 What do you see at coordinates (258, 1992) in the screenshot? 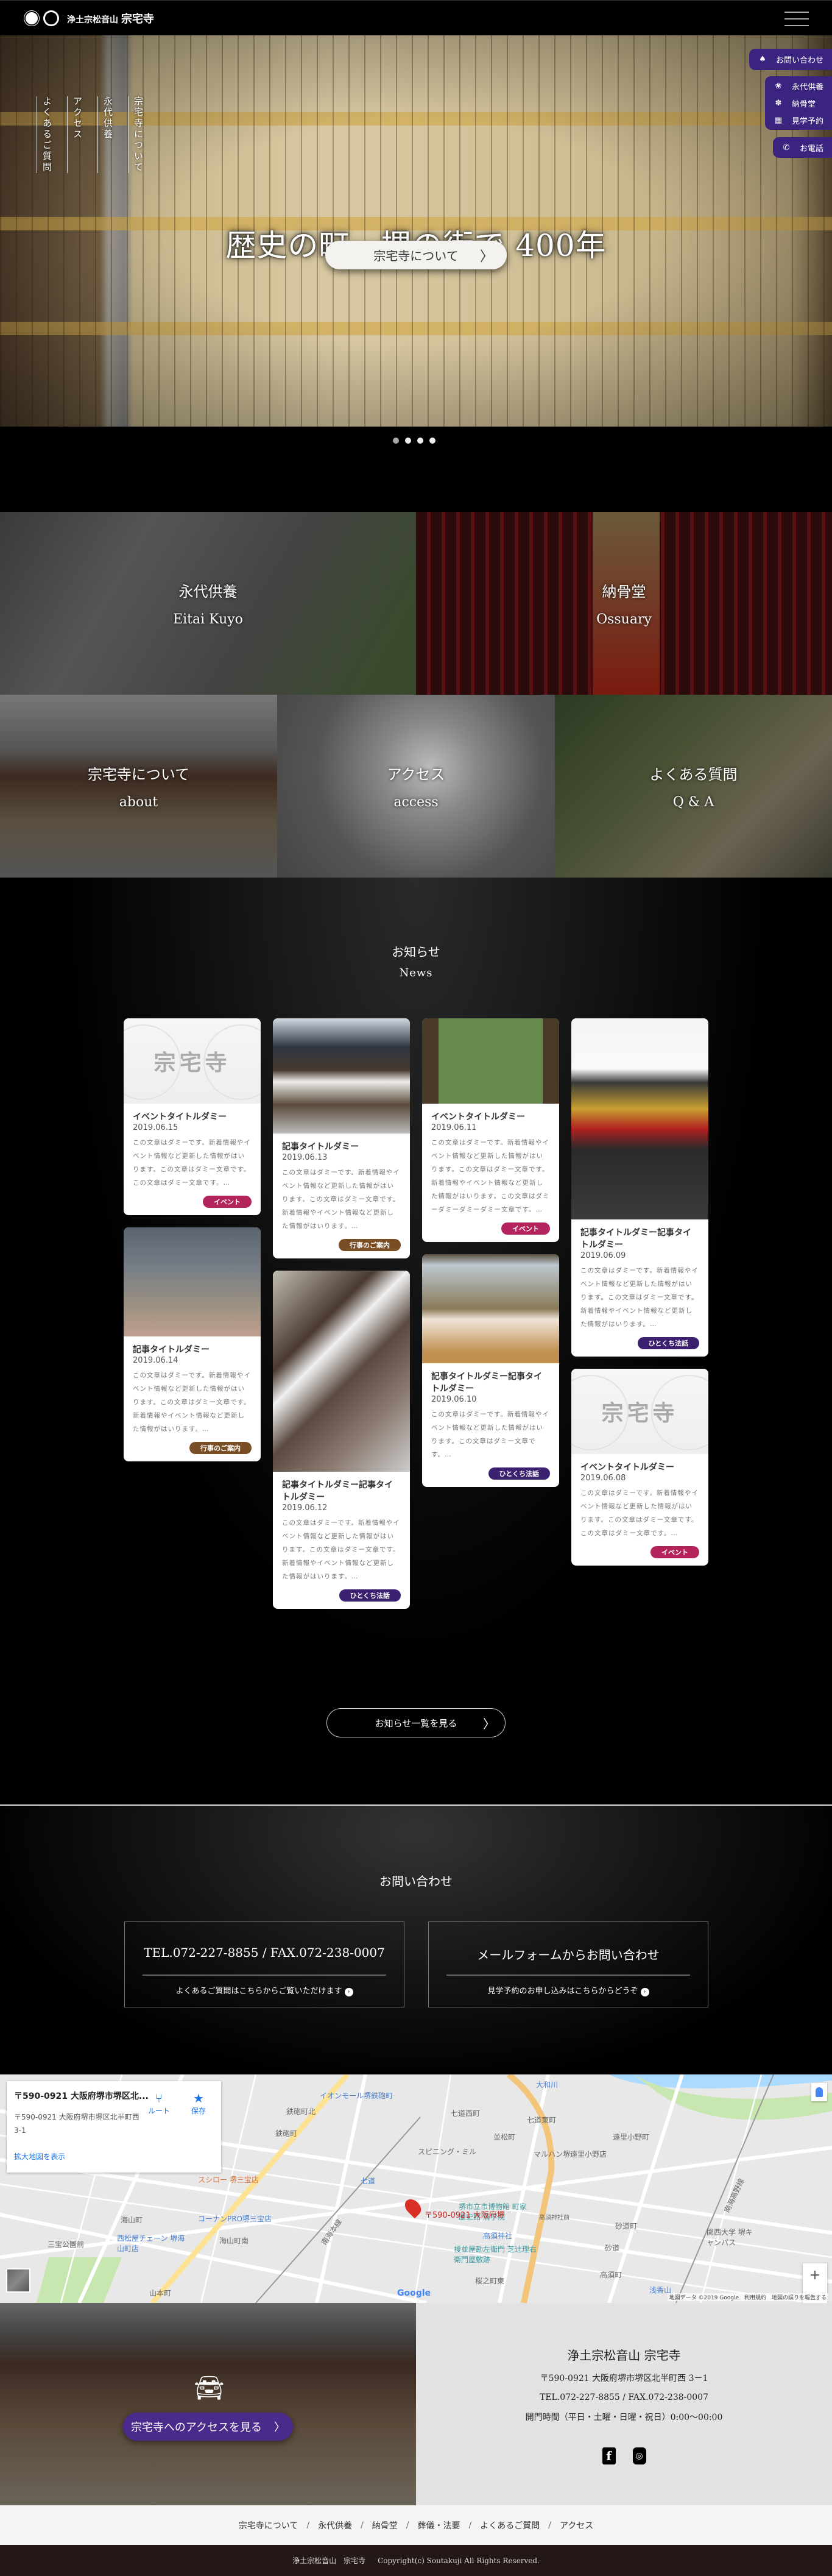
I see `faq-link: よくあるご質問はこちらからご覧いただけます` at bounding box center [258, 1992].